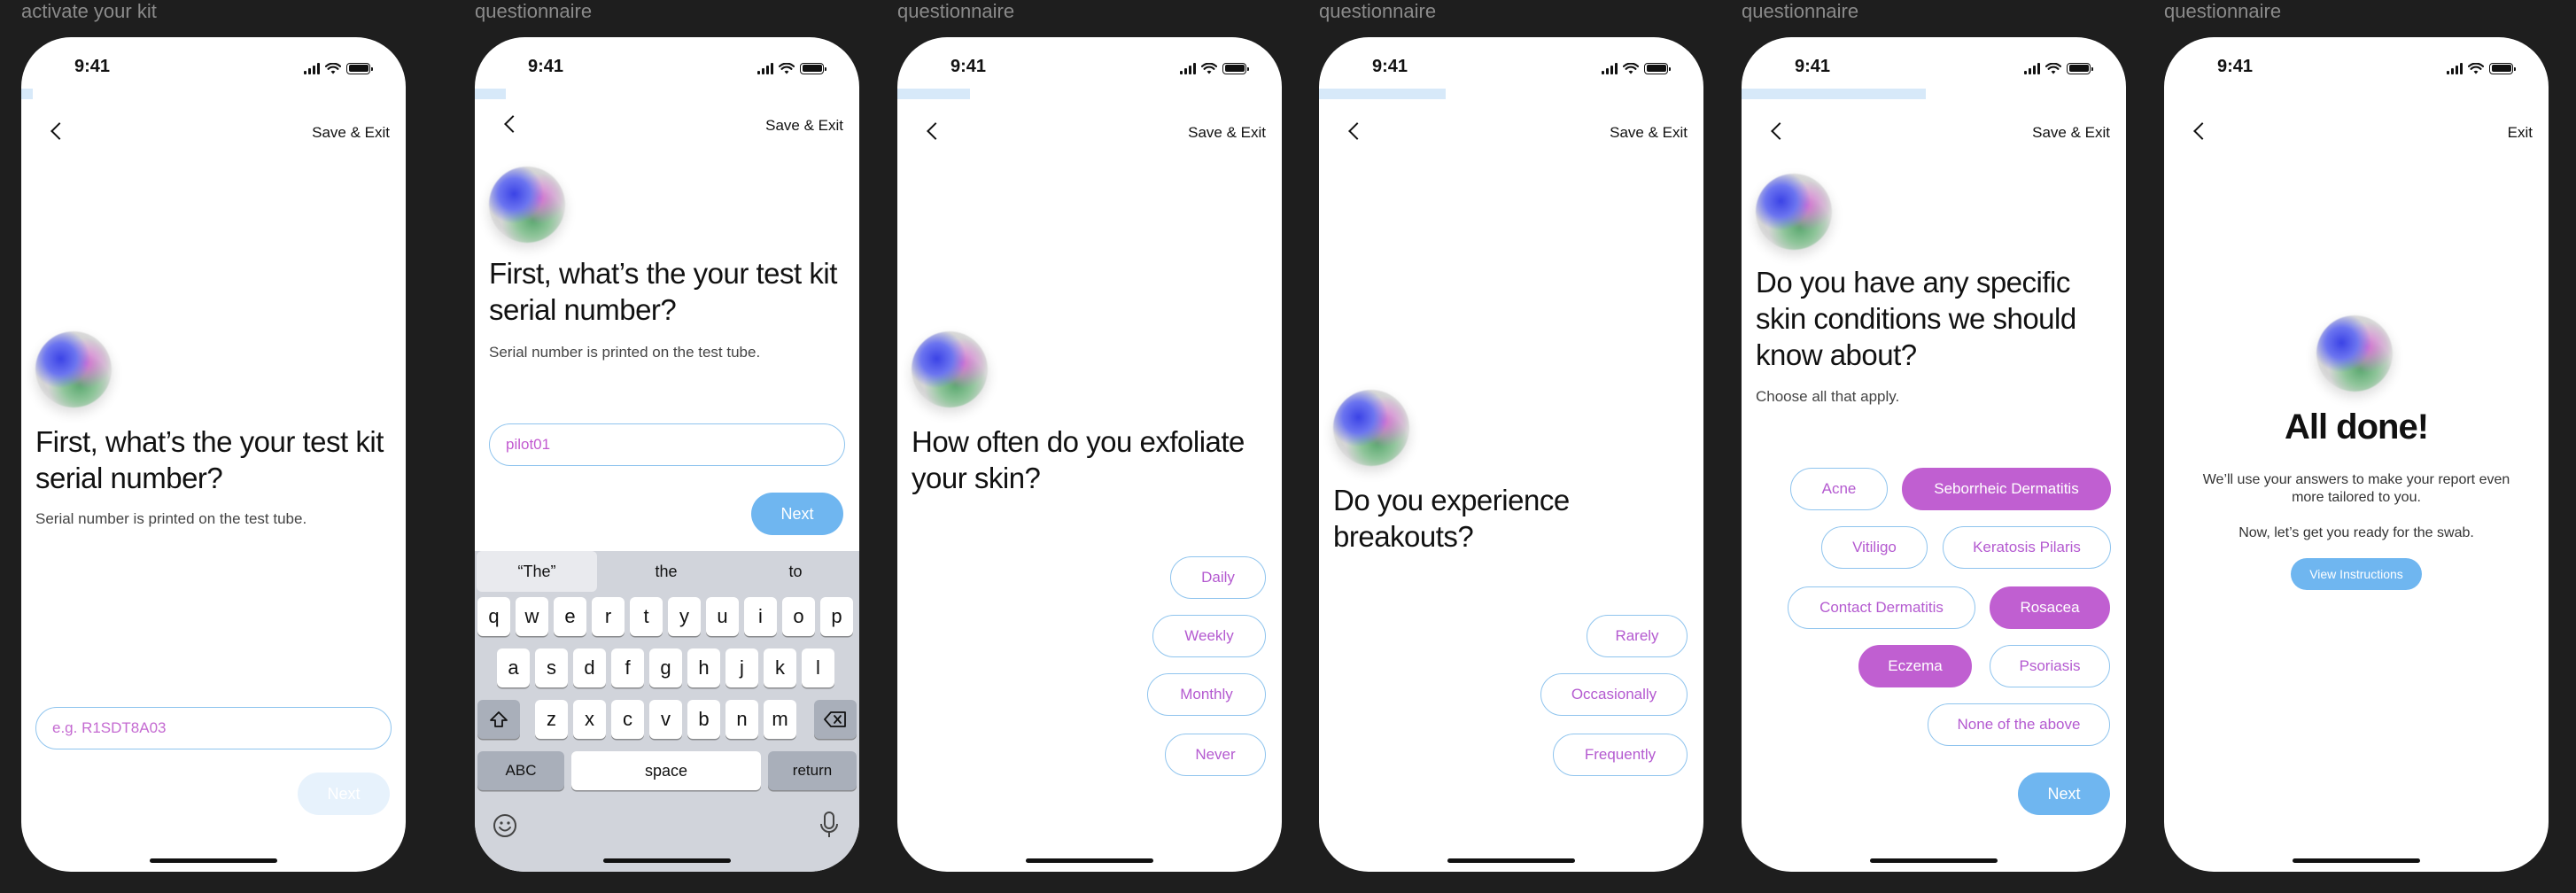  Describe the element at coordinates (760, 616) in the screenshot. I see `key-i: i` at that location.